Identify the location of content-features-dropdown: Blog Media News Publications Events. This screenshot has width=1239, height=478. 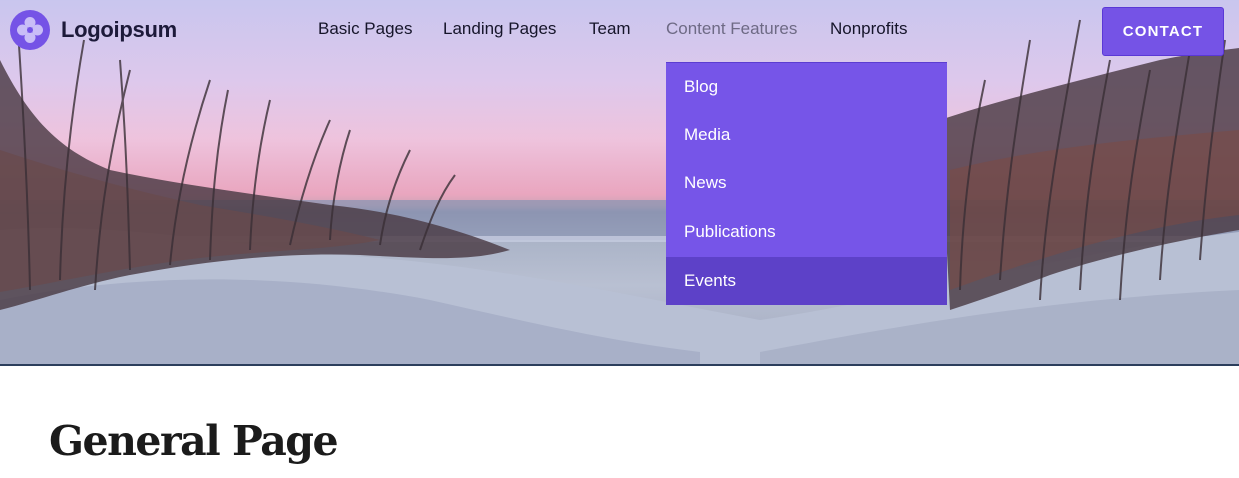
(806, 183).